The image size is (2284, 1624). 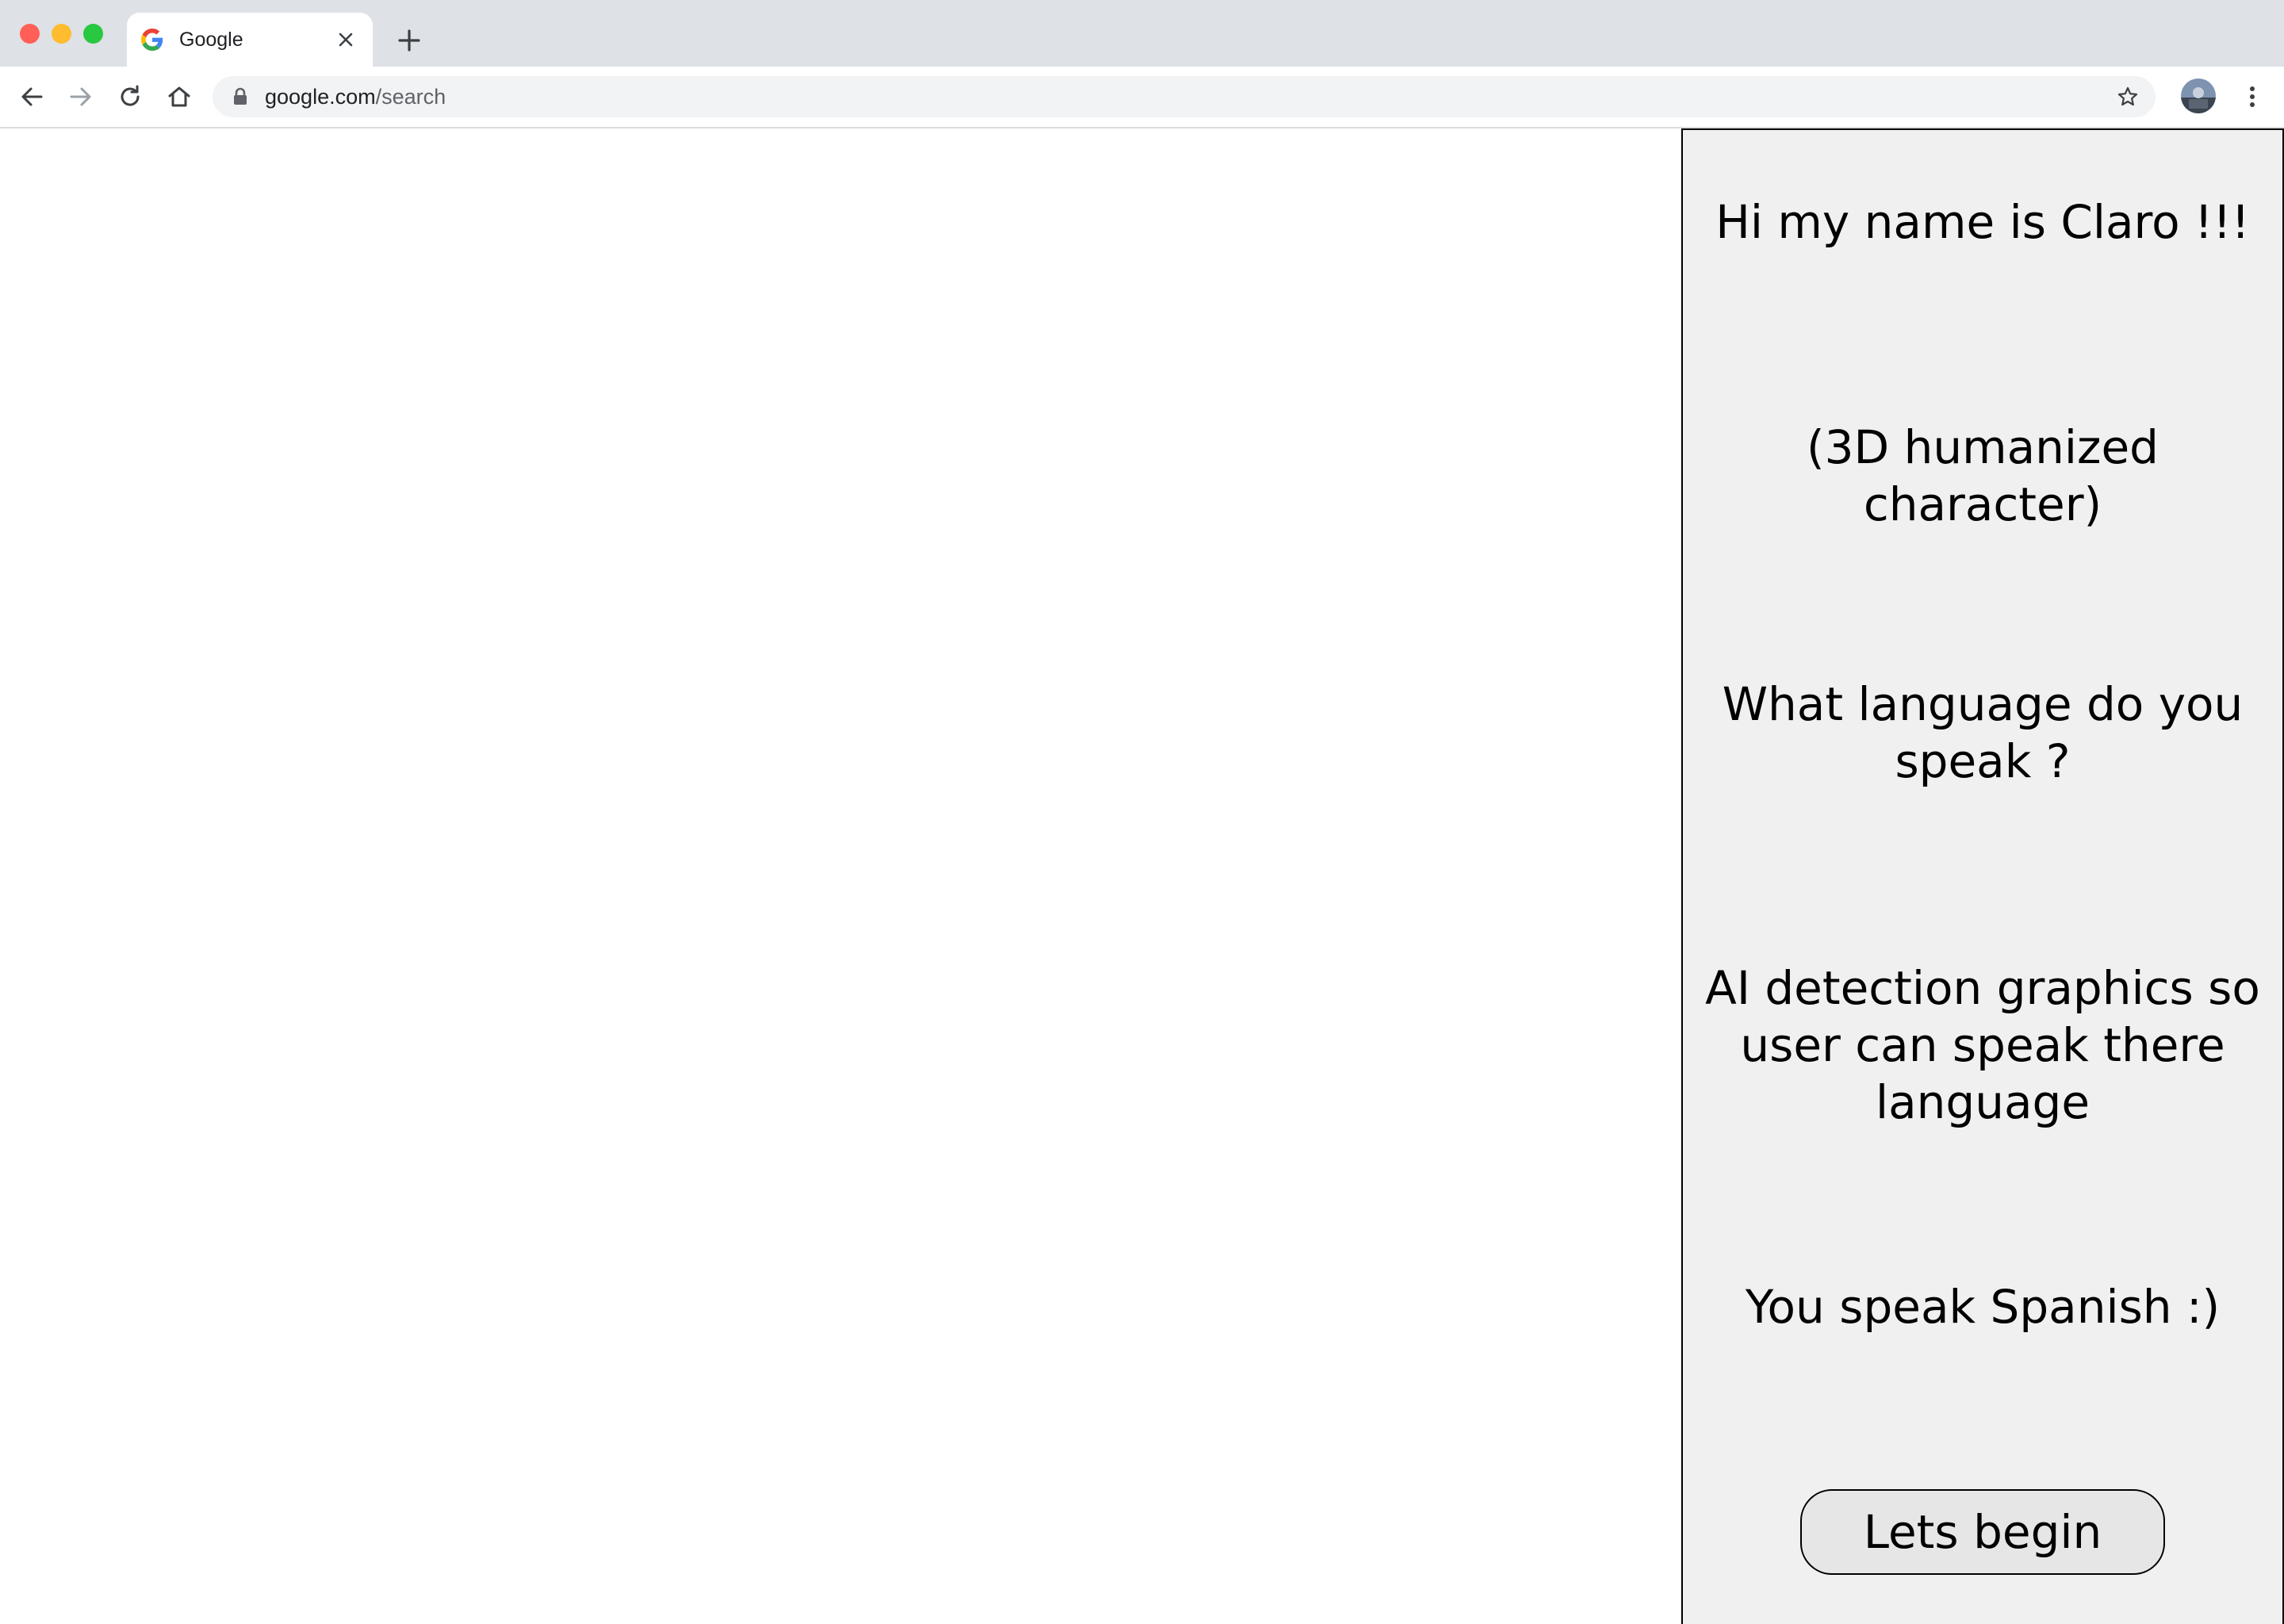 I want to click on maximize-window-button, so click(x=93, y=34).